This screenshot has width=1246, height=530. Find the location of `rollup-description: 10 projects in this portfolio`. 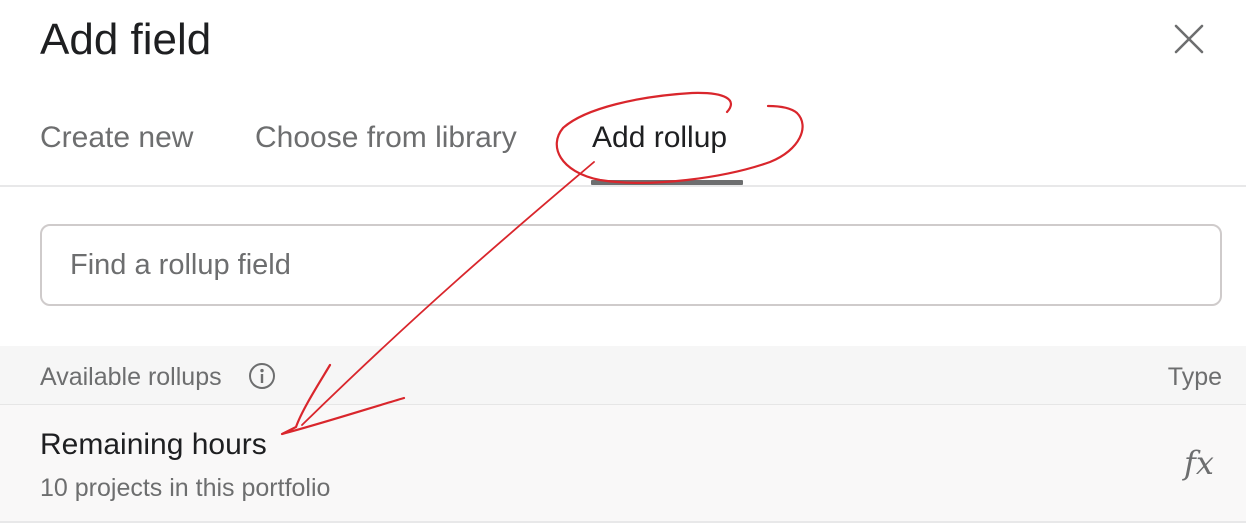

rollup-description: 10 projects in this portfolio is located at coordinates (185, 488).